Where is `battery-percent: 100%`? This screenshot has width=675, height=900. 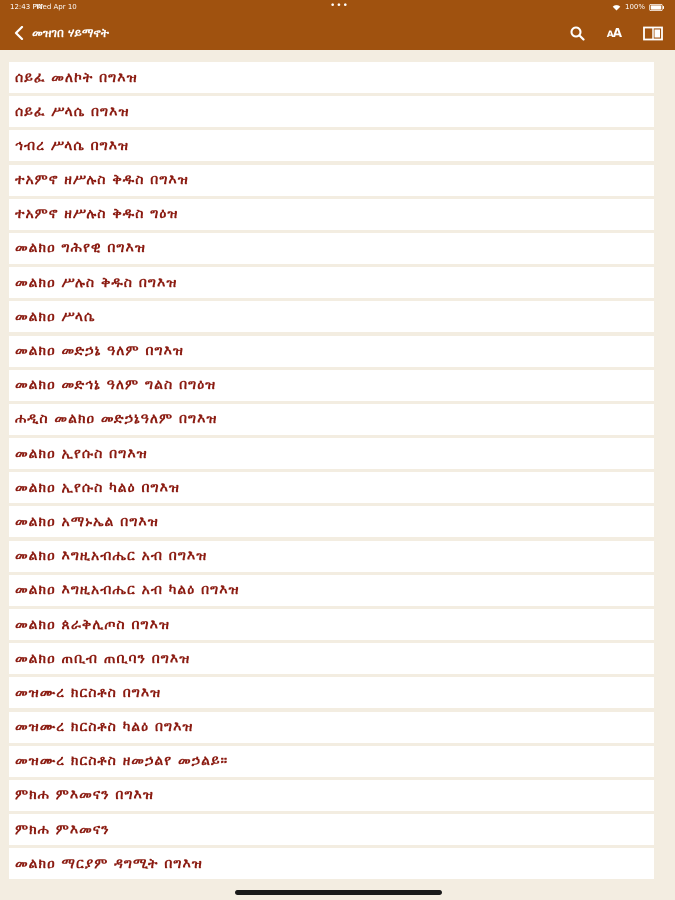
battery-percent: 100% is located at coordinates (634, 7).